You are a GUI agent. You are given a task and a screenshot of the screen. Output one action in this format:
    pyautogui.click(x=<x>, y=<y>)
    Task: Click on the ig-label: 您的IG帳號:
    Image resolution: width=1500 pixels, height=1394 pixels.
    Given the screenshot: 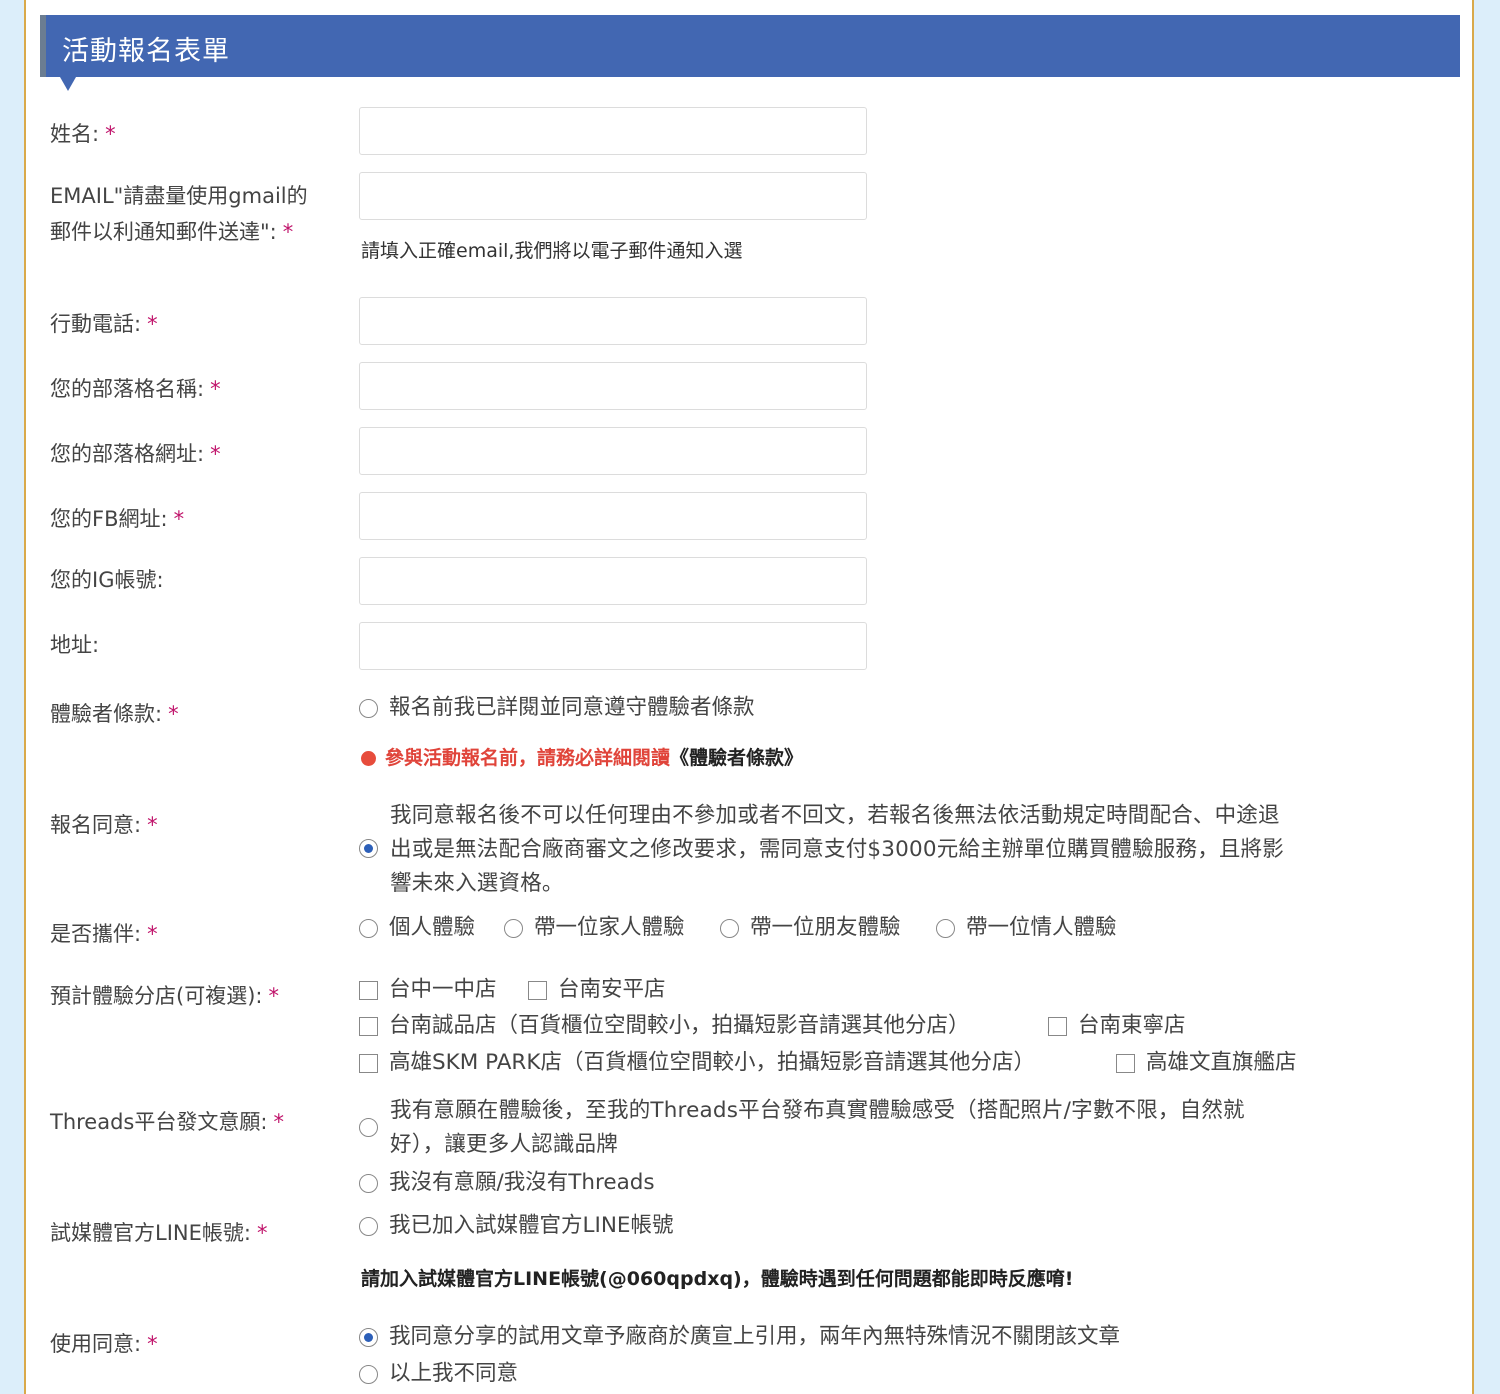 What is the action you would take?
    pyautogui.click(x=107, y=580)
    